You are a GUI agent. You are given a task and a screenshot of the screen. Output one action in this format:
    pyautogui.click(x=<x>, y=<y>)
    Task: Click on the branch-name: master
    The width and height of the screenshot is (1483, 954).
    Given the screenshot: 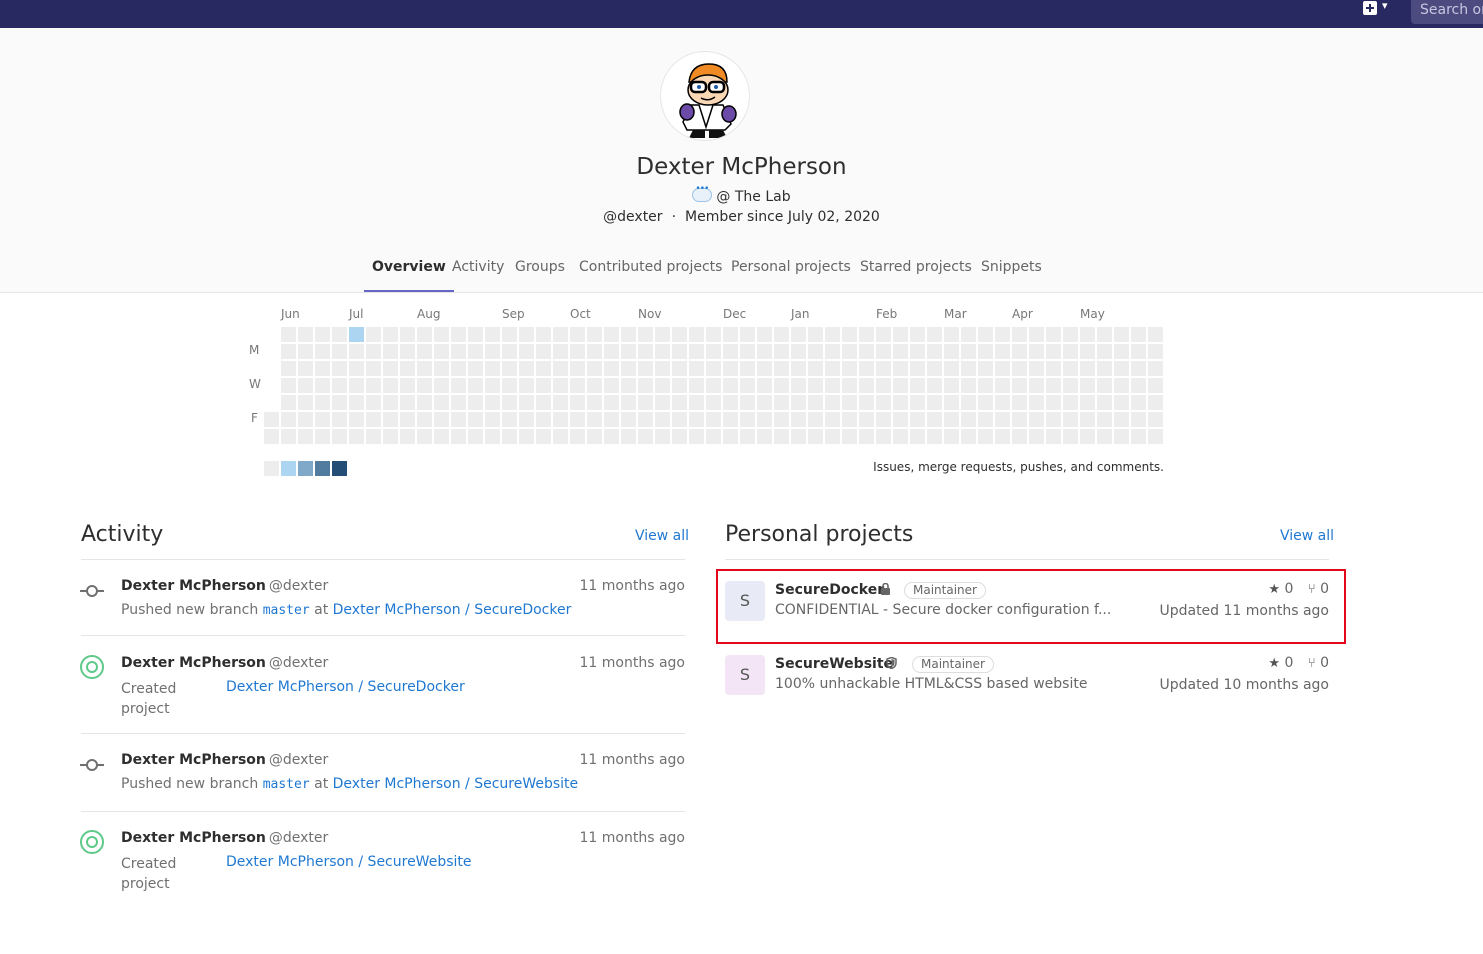 What is the action you would take?
    pyautogui.click(x=286, y=610)
    